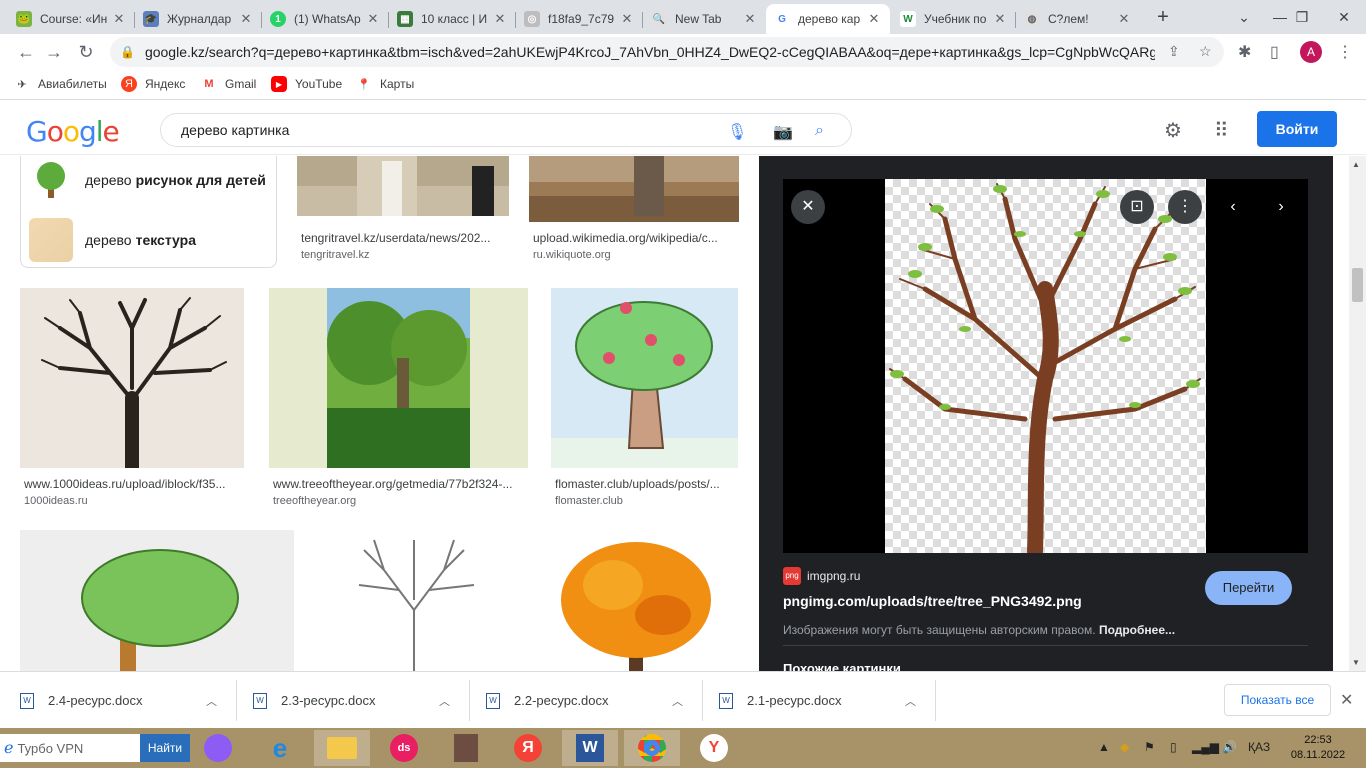  What do you see at coordinates (127, 52) in the screenshot?
I see `lock-icon: 🔒` at bounding box center [127, 52].